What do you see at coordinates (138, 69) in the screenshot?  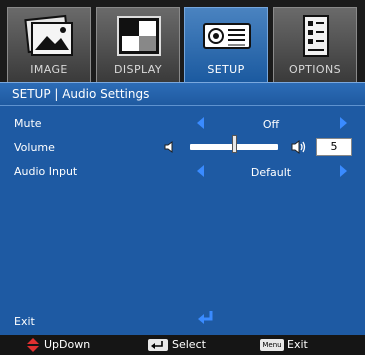 I see `tab-display-label: DISPLAY` at bounding box center [138, 69].